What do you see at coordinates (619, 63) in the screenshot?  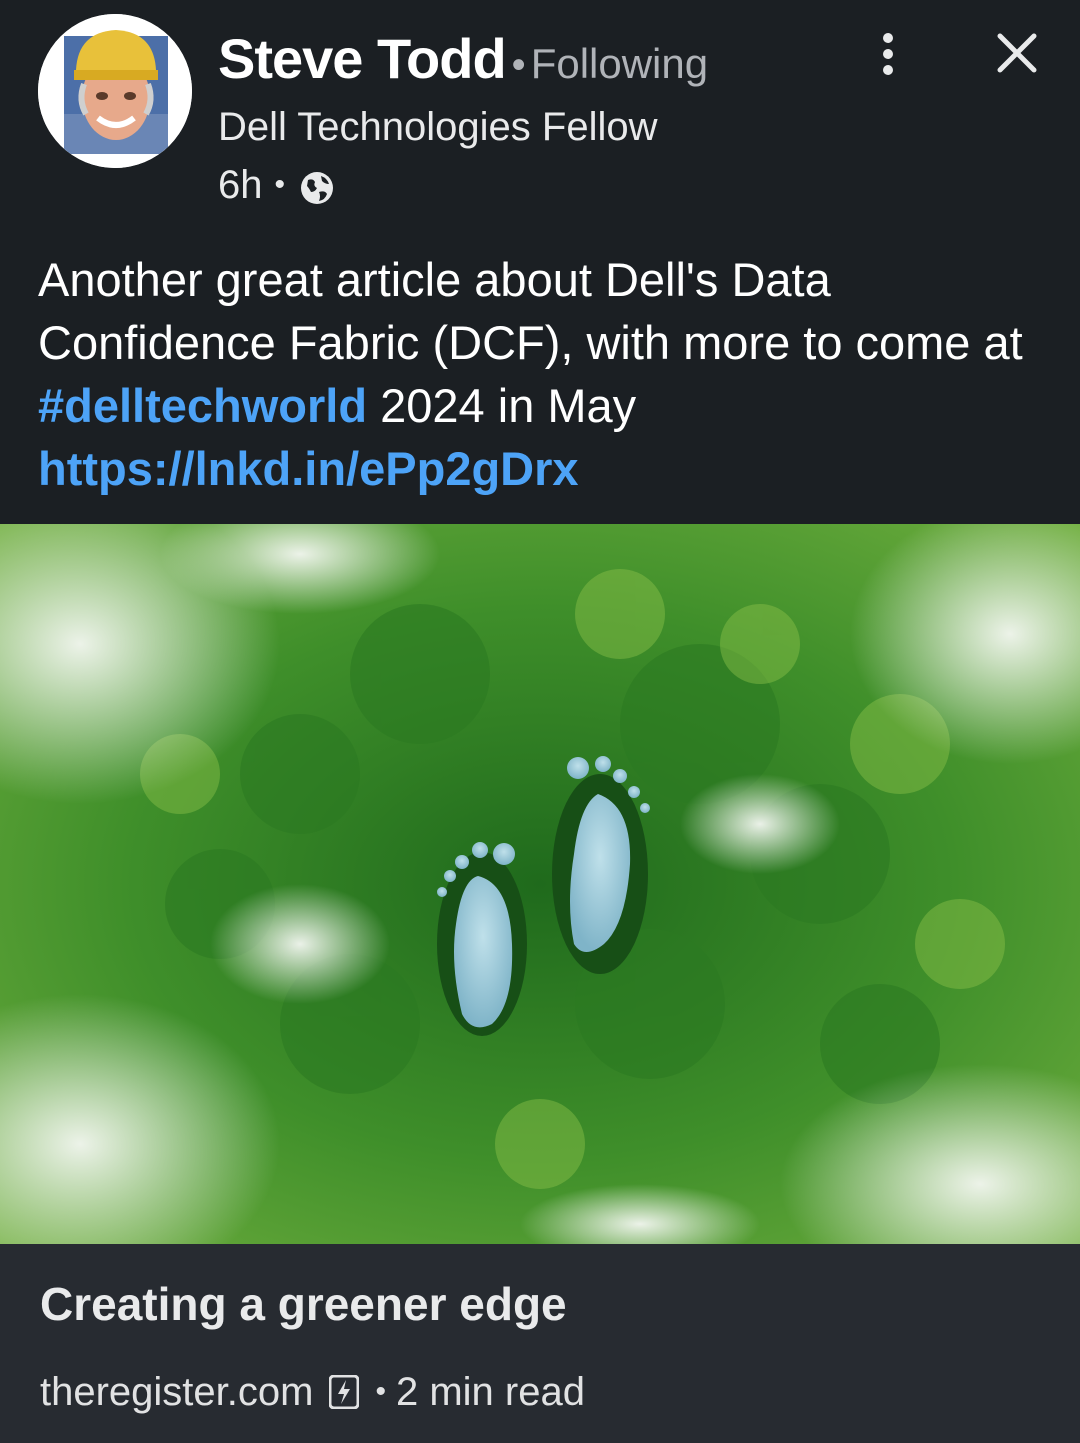 I see `follow-status: Following` at bounding box center [619, 63].